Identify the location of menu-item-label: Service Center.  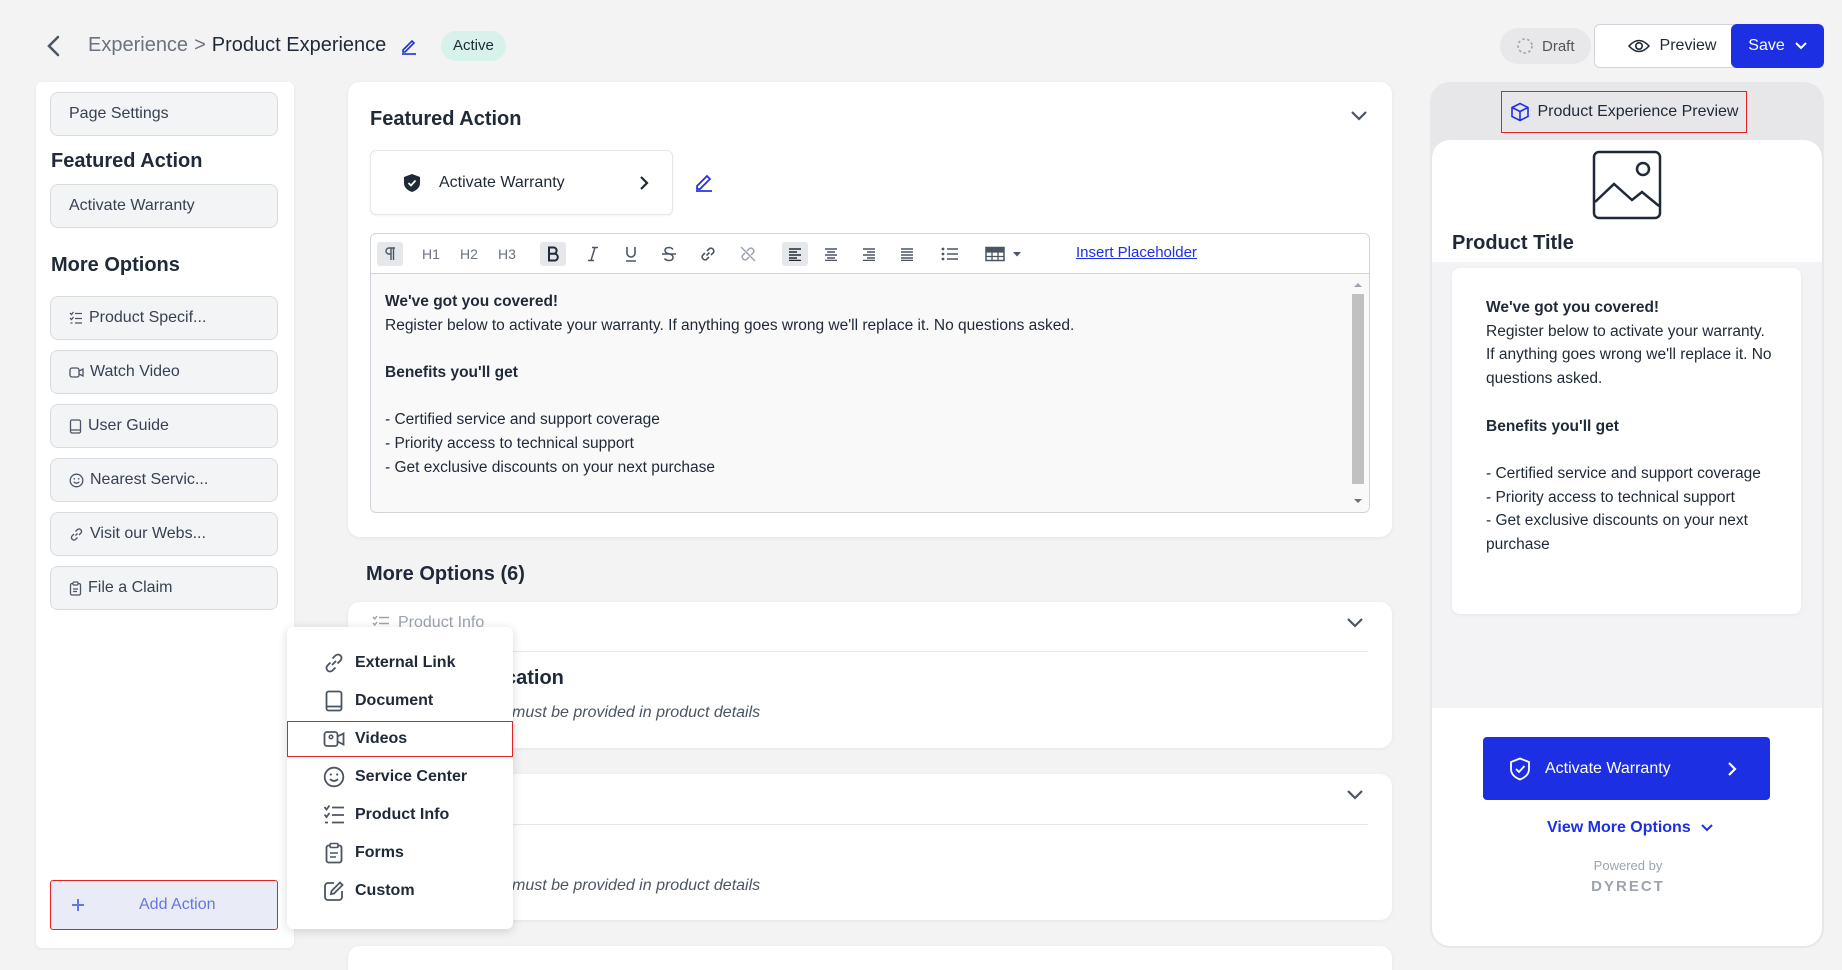
(411, 776).